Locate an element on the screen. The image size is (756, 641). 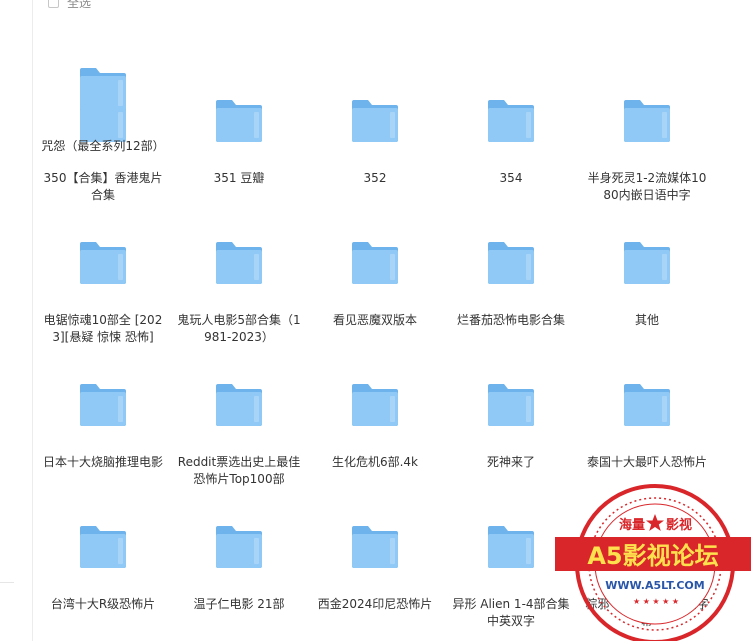
folder-item: 生化危机6部.4k is located at coordinates (375, 392).